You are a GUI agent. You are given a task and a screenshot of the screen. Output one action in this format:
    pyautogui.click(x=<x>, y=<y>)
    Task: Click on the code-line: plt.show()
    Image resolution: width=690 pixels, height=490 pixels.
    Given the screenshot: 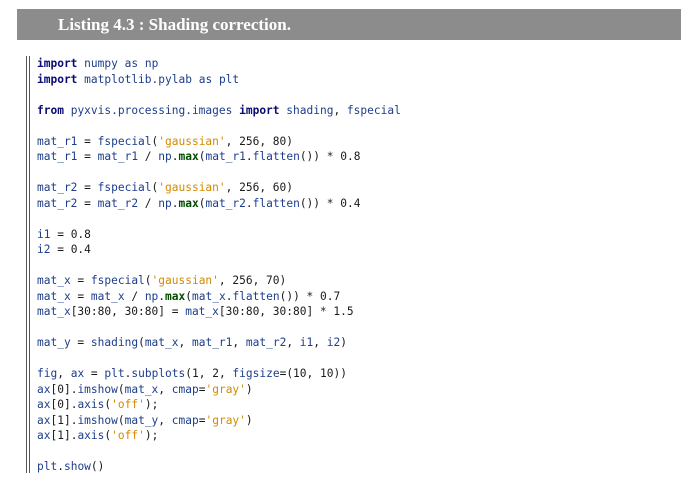 What is the action you would take?
    pyautogui.click(x=219, y=467)
    